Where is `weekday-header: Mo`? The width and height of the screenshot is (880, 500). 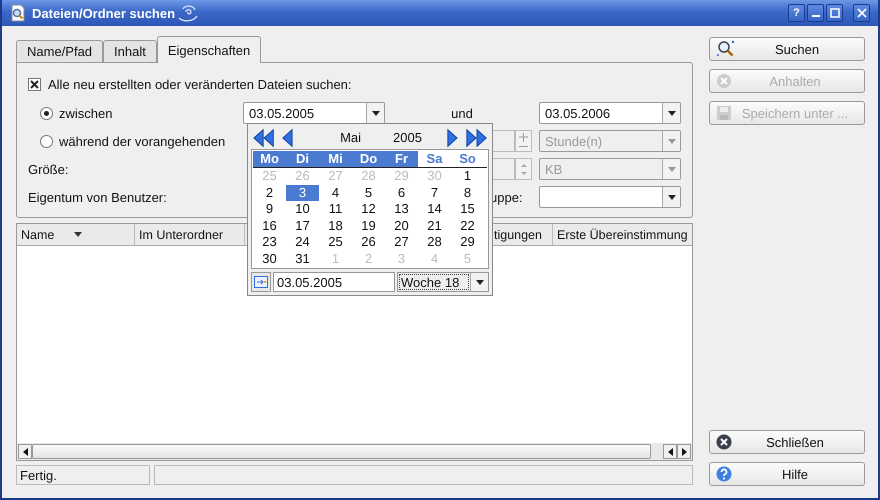
weekday-header: Mo is located at coordinates (269, 159).